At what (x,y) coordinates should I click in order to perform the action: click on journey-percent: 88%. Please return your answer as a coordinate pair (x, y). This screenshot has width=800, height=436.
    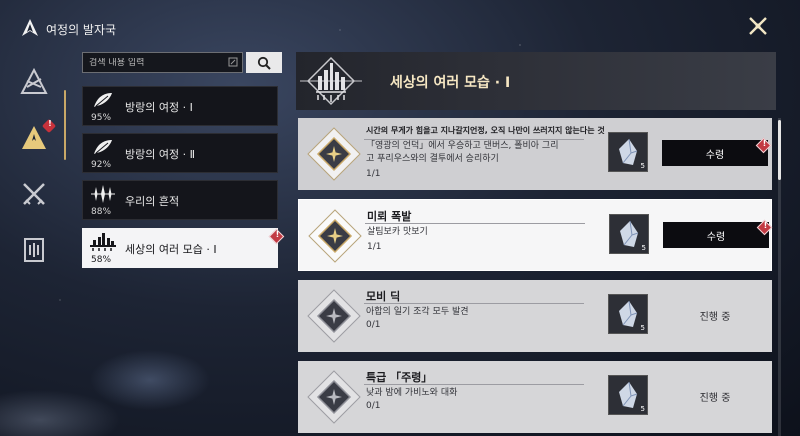
    Looking at the image, I should click on (101, 212).